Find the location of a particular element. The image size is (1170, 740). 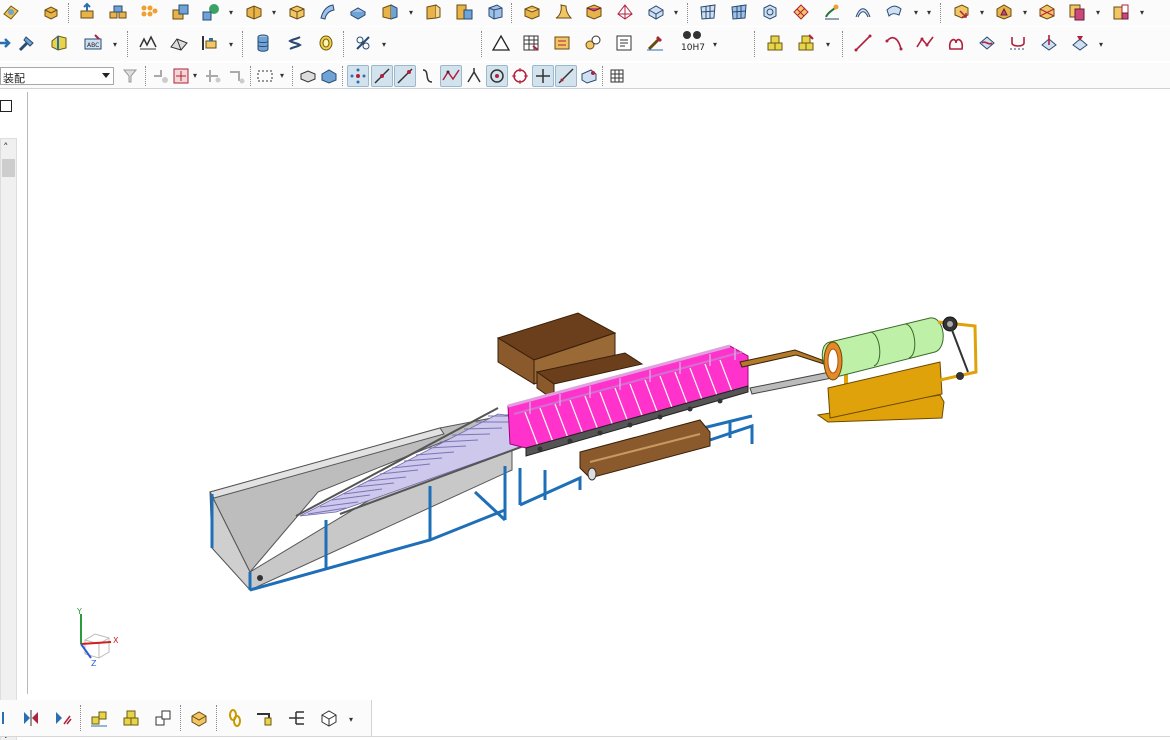

solid-box-icon is located at coordinates (495, 12).